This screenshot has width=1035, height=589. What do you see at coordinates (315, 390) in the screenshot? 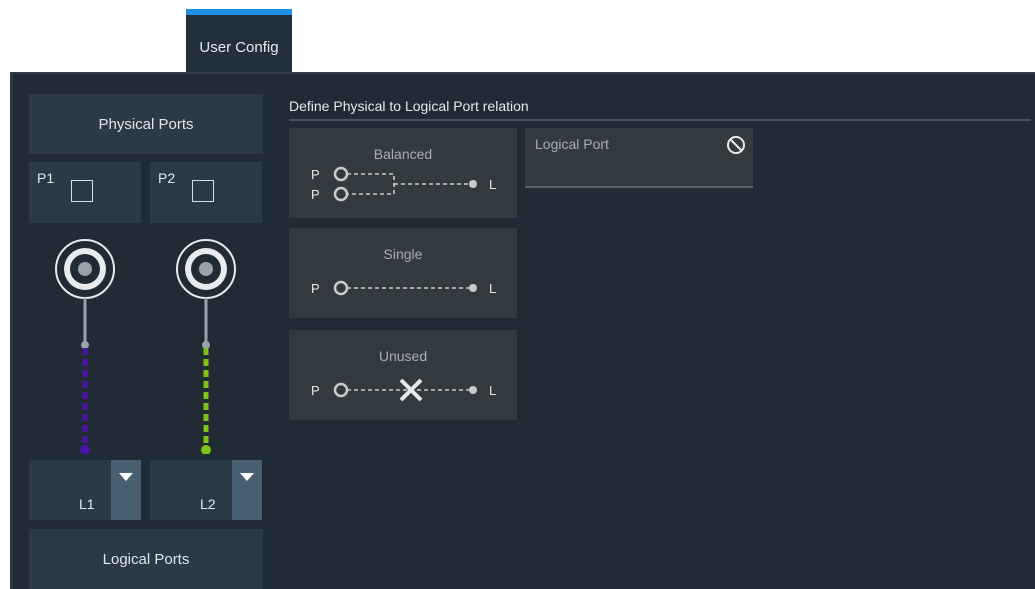
I see `unused-p-label: P` at bounding box center [315, 390].